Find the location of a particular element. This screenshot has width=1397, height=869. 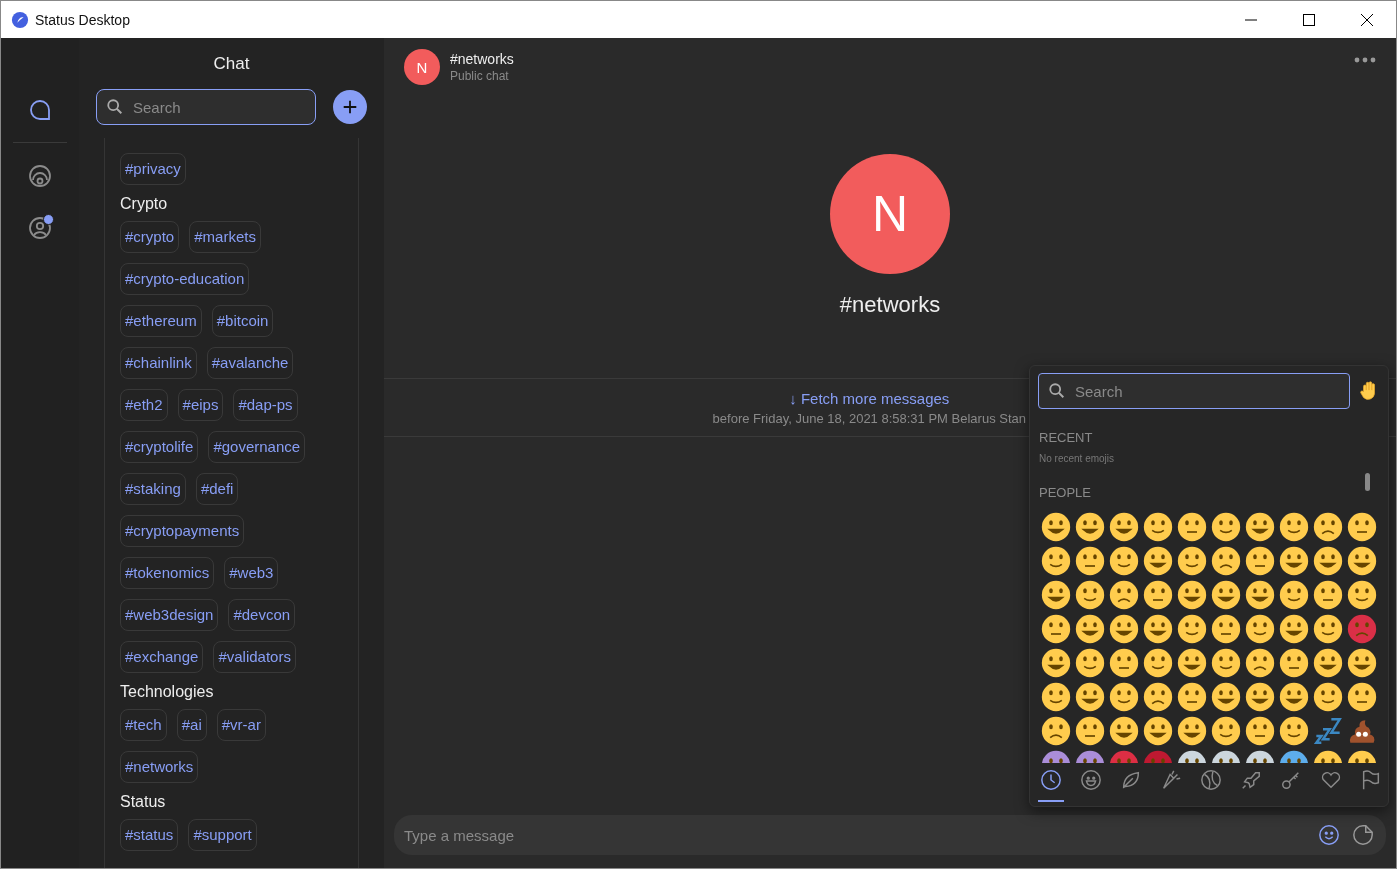

channel-chip: #ethereum is located at coordinates (161, 321).